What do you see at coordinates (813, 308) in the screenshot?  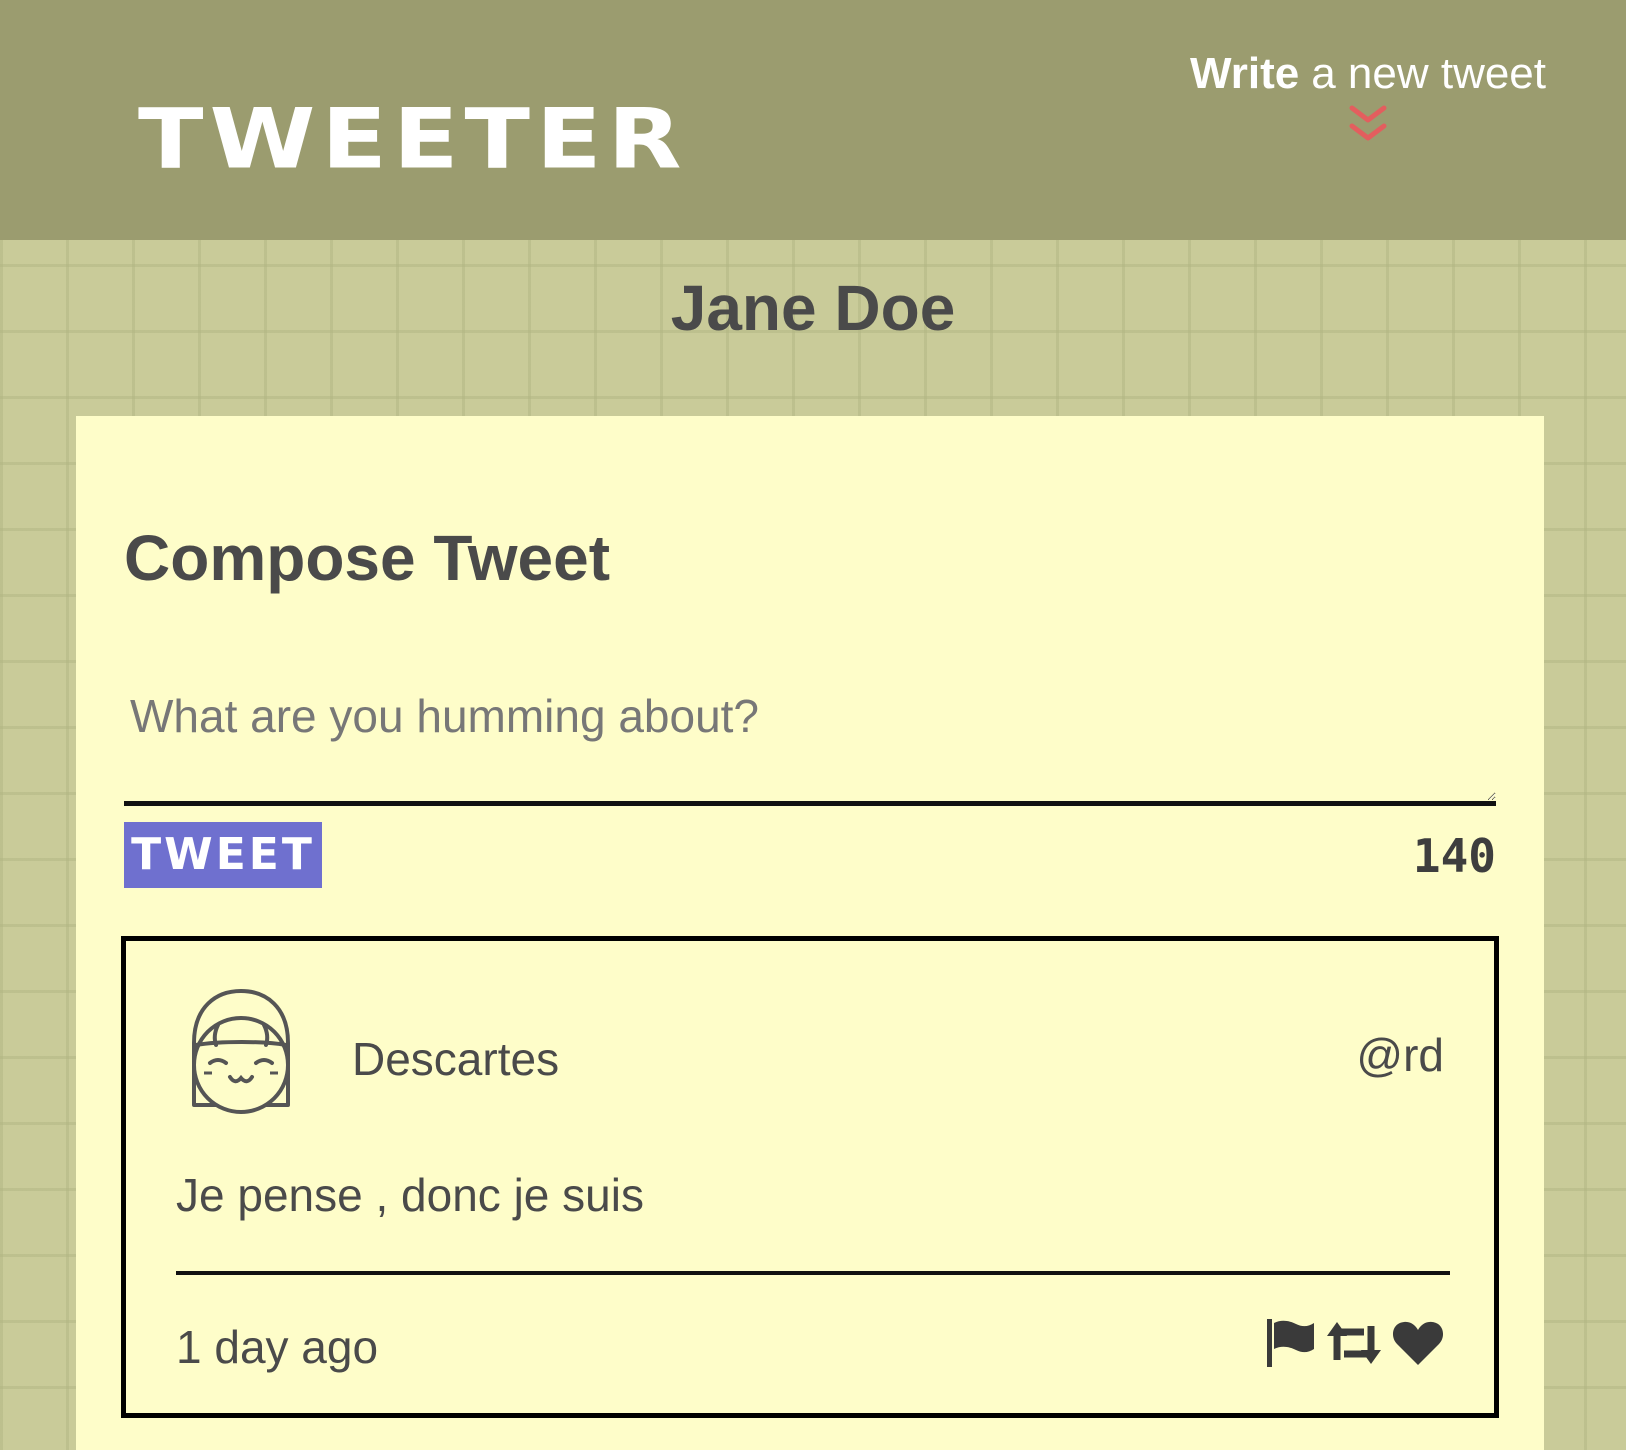 I see `profile-name: Jane Doe` at bounding box center [813, 308].